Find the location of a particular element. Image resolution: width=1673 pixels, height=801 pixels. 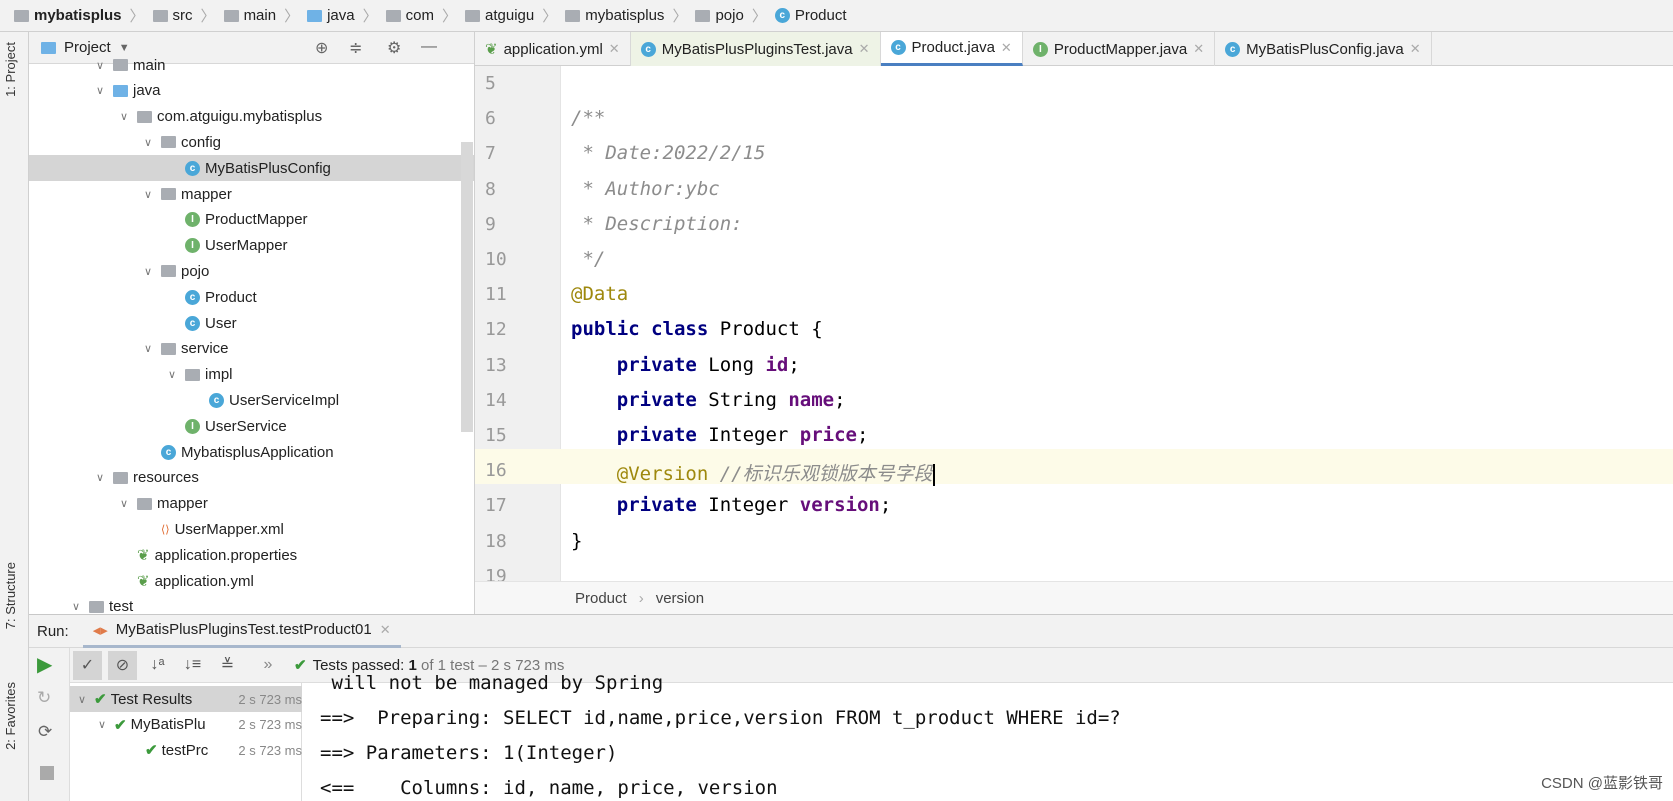

tree-item: c UserServiceImpl is located at coordinates (251, 400).